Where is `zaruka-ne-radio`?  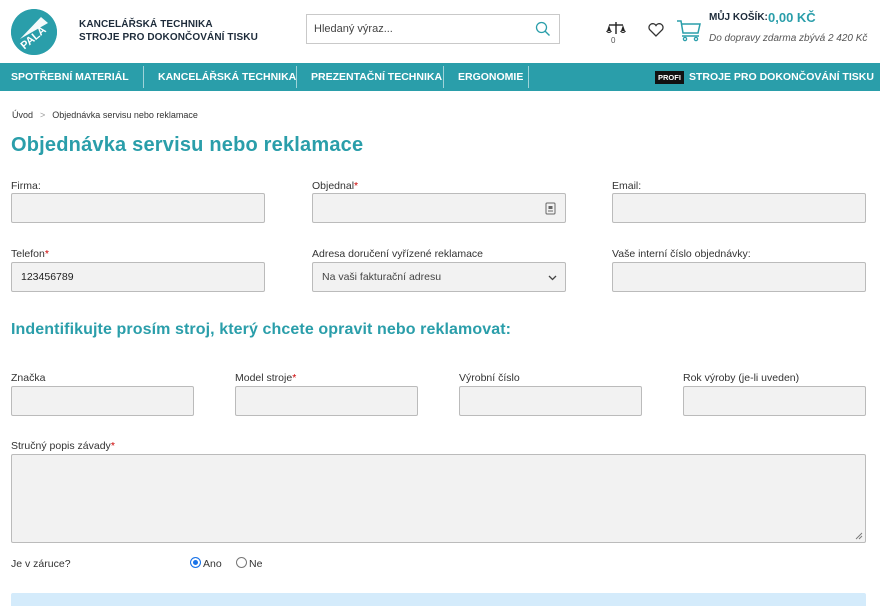 zaruka-ne-radio is located at coordinates (241, 562).